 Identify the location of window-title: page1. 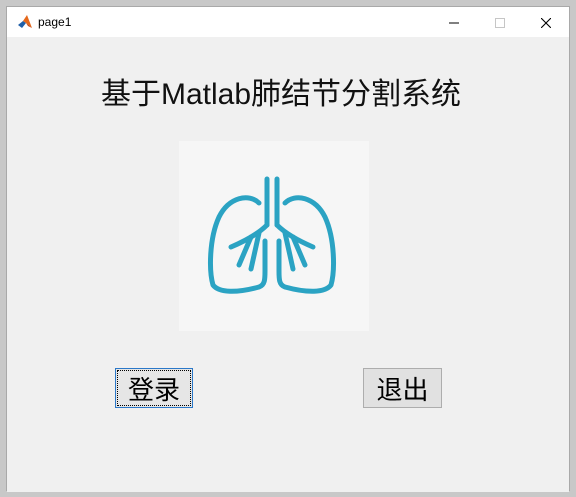
(55, 22).